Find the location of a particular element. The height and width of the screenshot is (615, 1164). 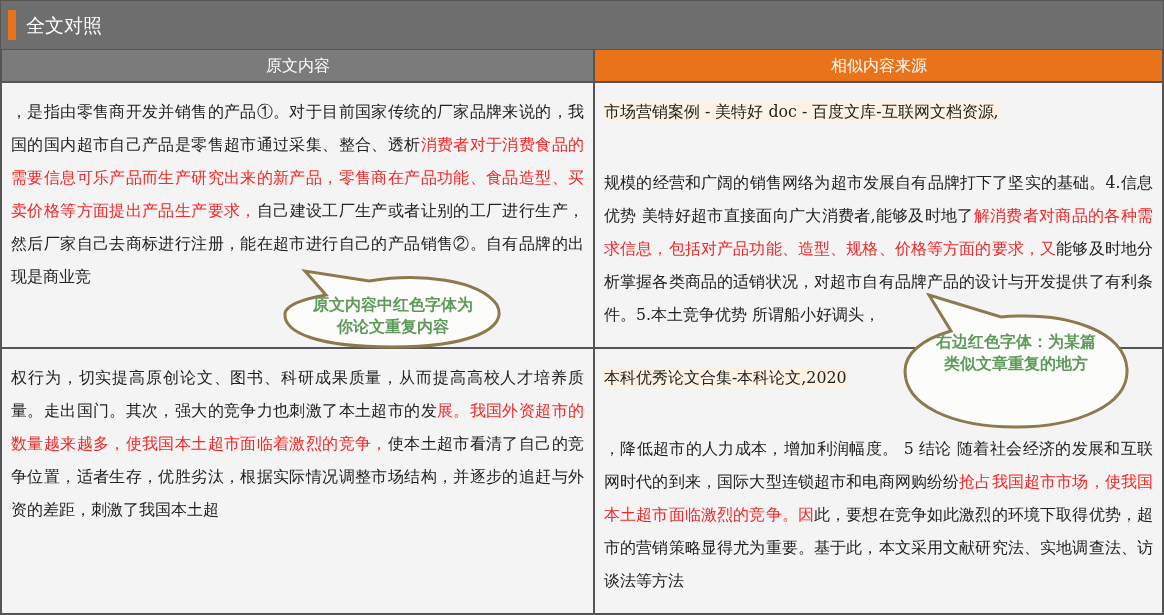

callout-text: 原文内容中红色字体为你论文重复内容 is located at coordinates (393, 316).